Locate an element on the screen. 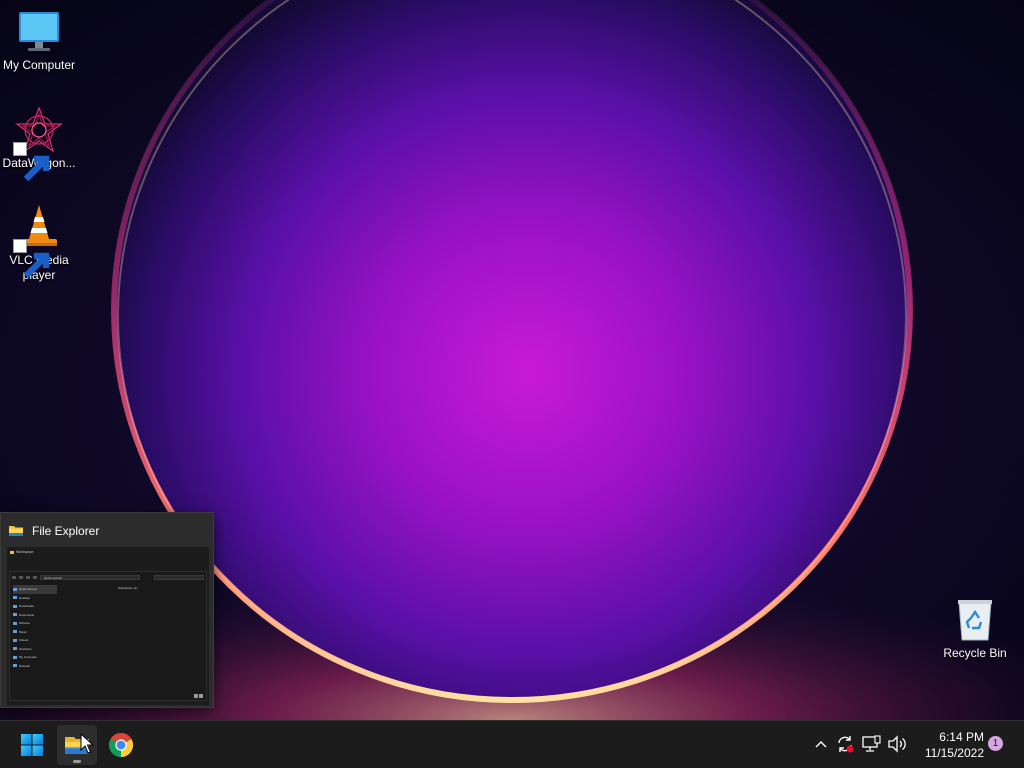 The width and height of the screenshot is (1024, 768). mini-tab-label: Workspace is located at coordinates (25, 552).